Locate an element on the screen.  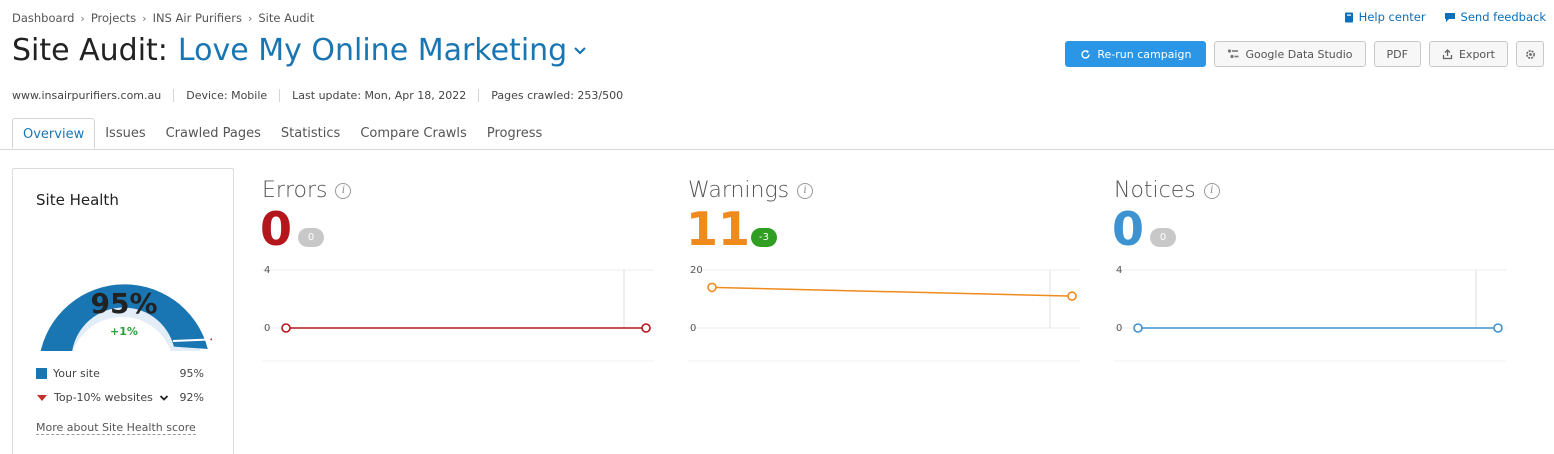
notices-widget: Notices i 0 0 40 is located at coordinates (1309, 273).